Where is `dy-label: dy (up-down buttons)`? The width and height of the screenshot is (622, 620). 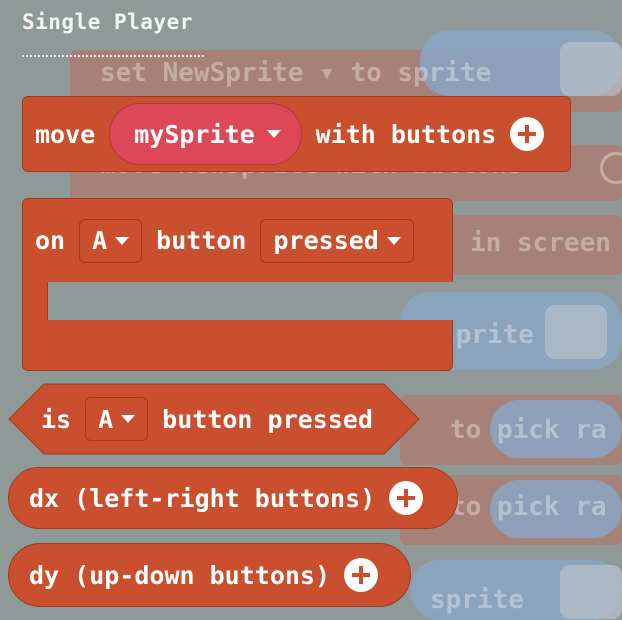
dy-label: dy (up-down buttons) is located at coordinates (180, 575).